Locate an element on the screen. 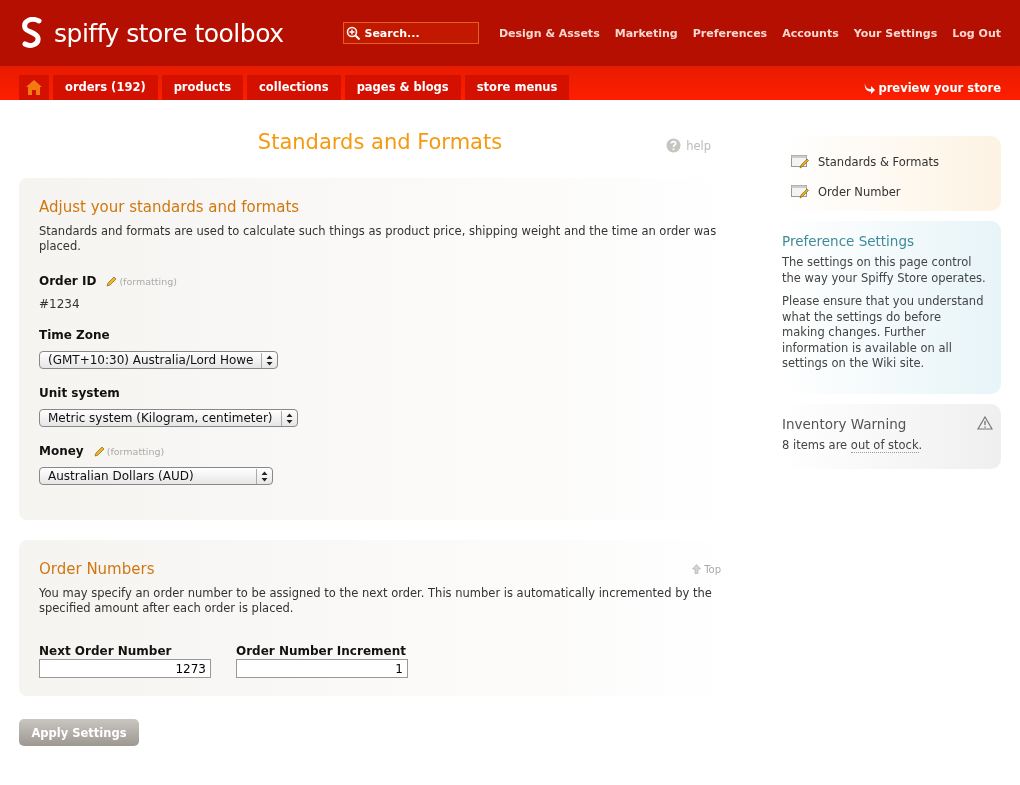  nav-link: Marketing is located at coordinates (646, 33).